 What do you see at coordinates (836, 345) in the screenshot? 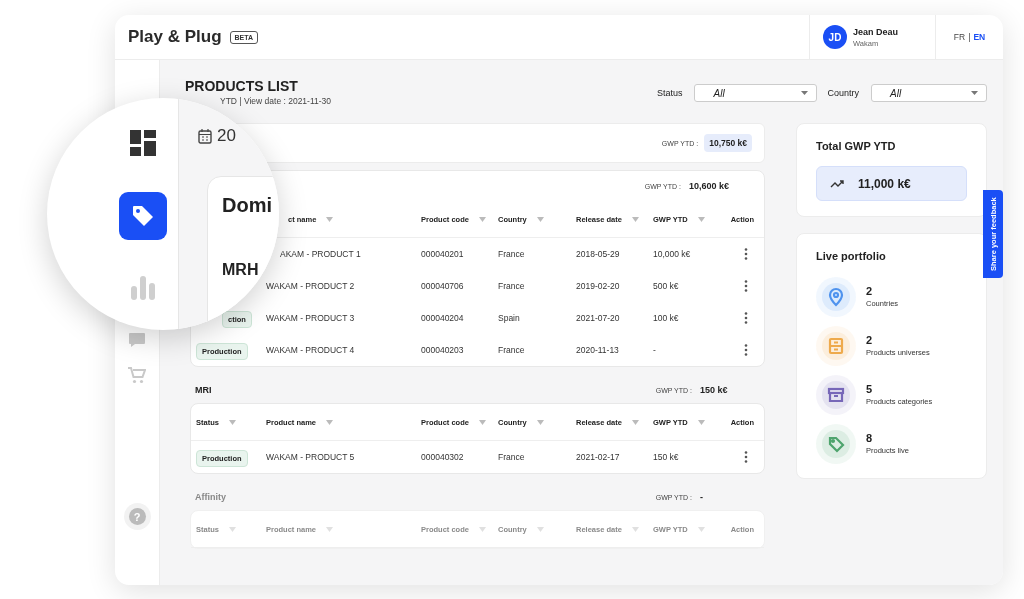
I see `drawer-icon` at bounding box center [836, 345].